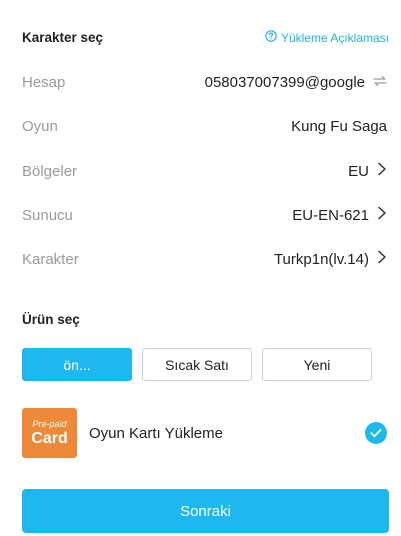 The width and height of the screenshot is (401, 536). Describe the element at coordinates (156, 433) in the screenshot. I see `product-name: Oyun Kartı Yükleme` at that location.